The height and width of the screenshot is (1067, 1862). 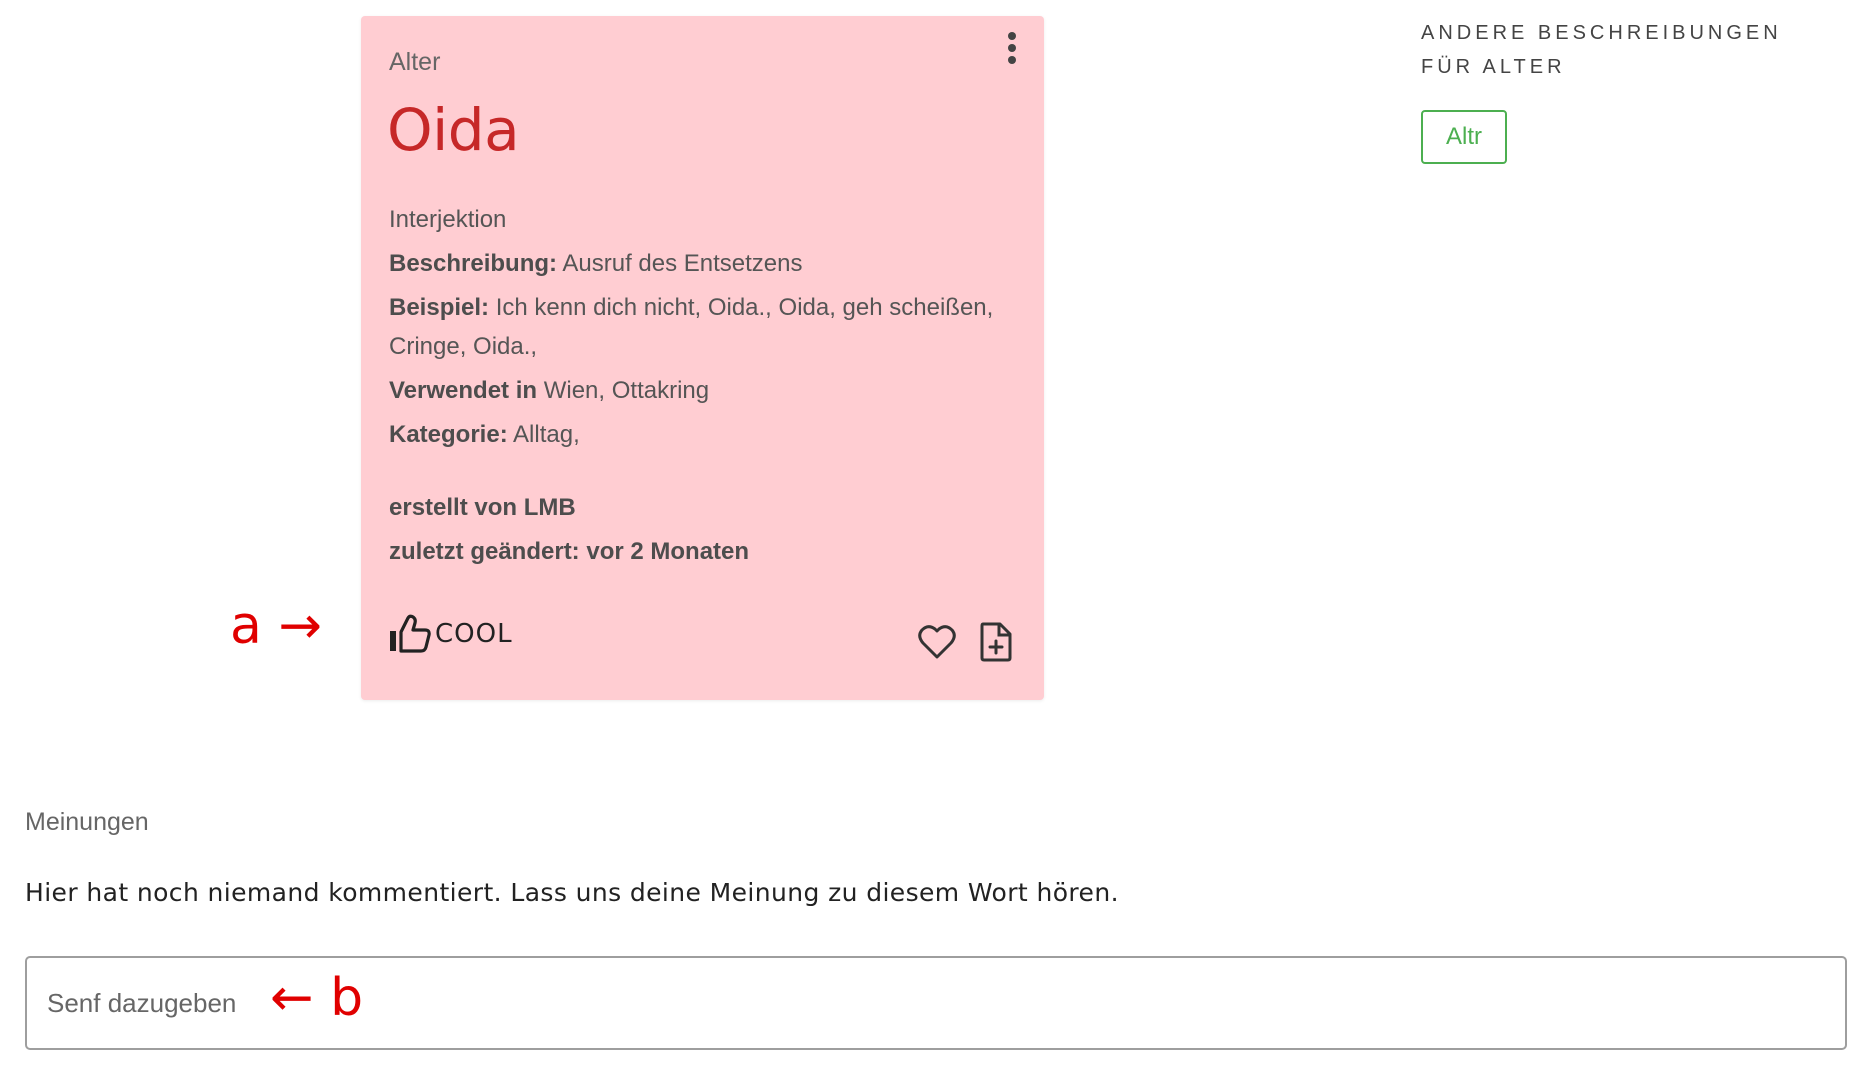 I want to click on created-by: erstellt von LMB, so click(x=482, y=507).